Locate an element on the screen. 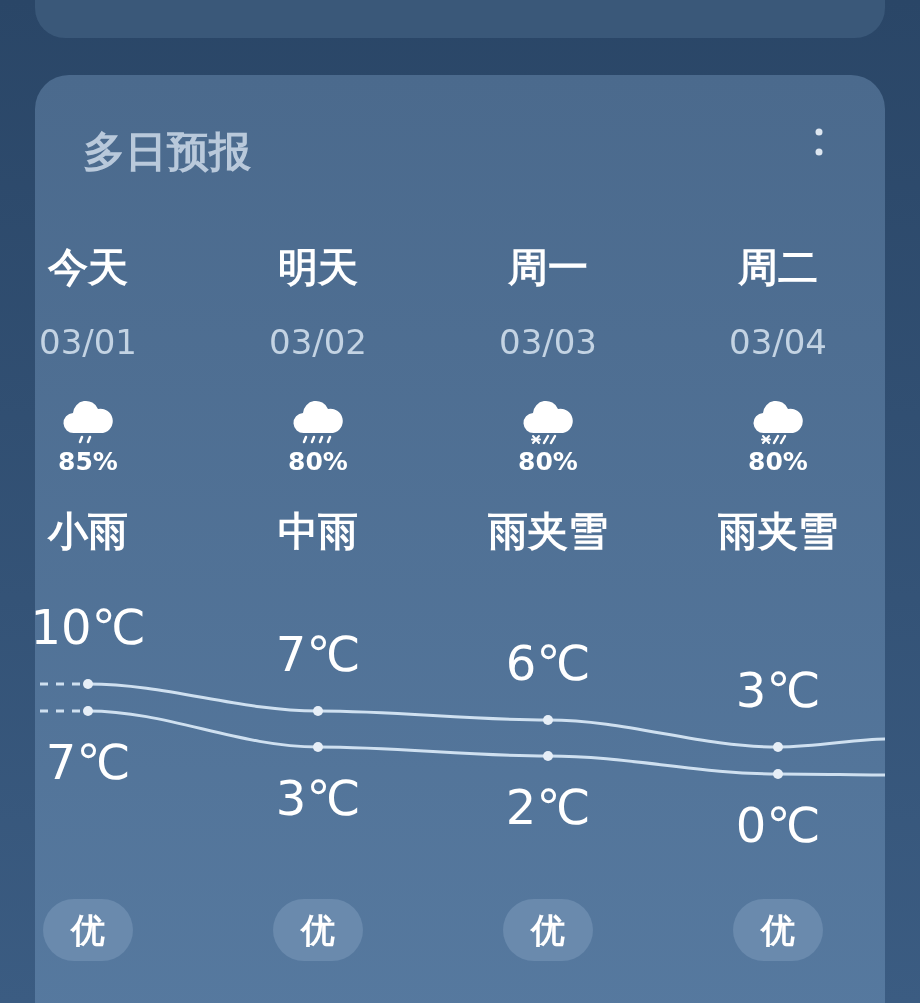  day-name: 周一 is located at coordinates (548, 267).